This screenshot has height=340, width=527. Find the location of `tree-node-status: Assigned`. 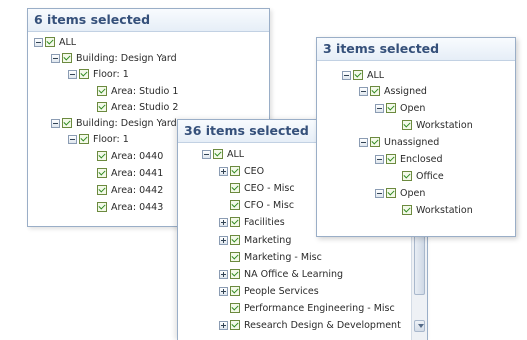

tree-node-status: Assigned is located at coordinates (393, 91).